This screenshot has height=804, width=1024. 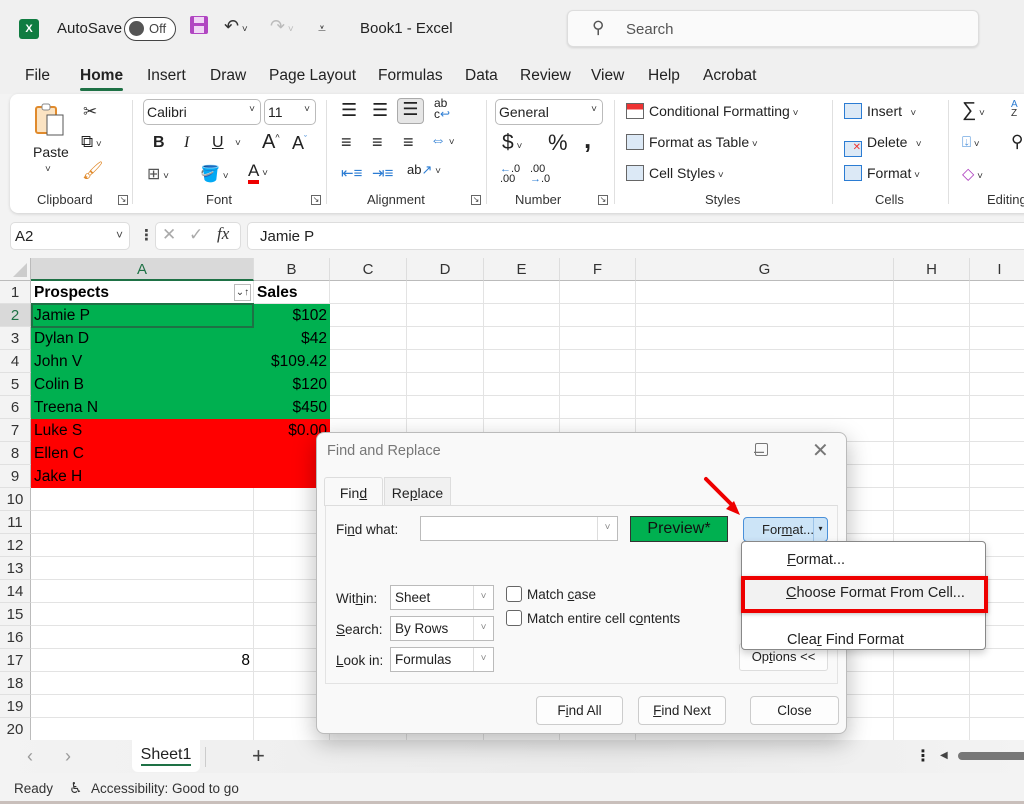 I want to click on clipboard-launcher-icon: ↘, so click(x=123, y=200).